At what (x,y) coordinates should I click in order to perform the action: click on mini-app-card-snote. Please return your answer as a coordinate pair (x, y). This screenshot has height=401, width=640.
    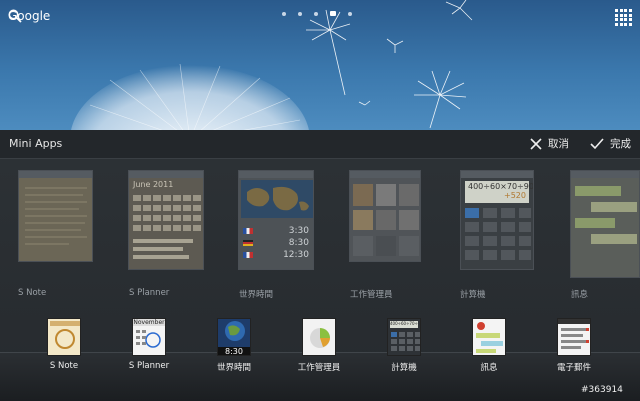
    Looking at the image, I should click on (55, 216).